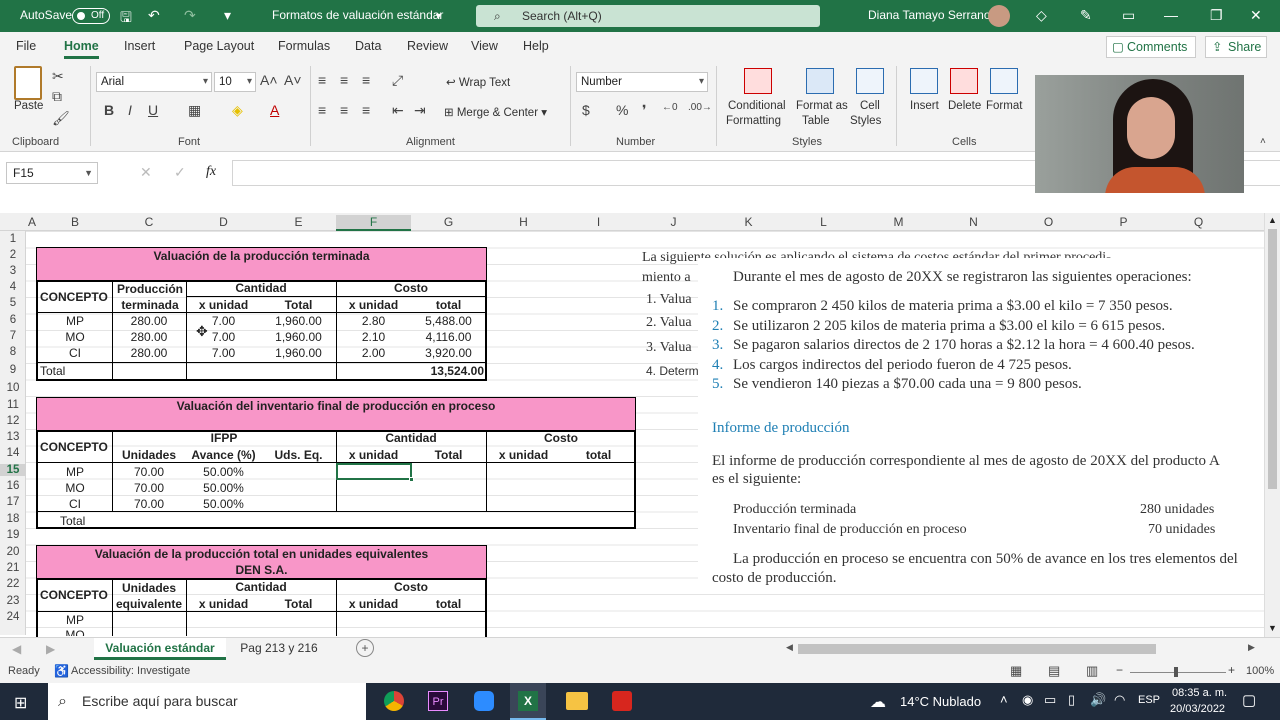  What do you see at coordinates (964, 106) in the screenshot?
I see `delete-label: Delete` at bounding box center [964, 106].